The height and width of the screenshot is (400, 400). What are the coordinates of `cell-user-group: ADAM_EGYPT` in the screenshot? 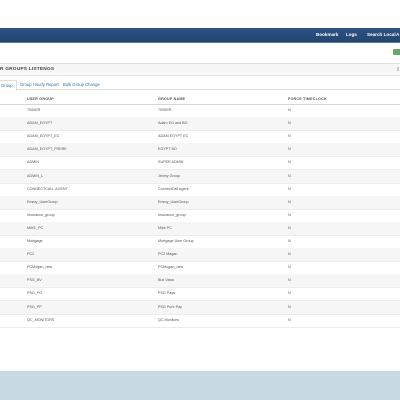 It's located at (39, 123).